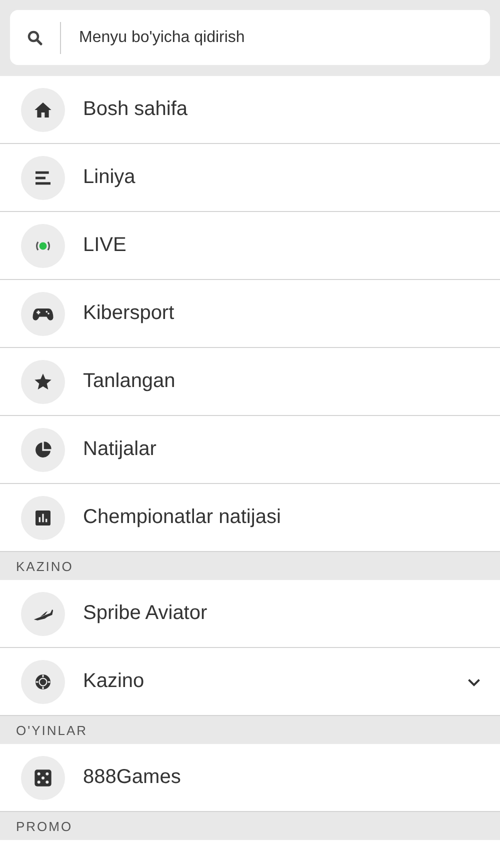 The height and width of the screenshot is (853, 500). I want to click on menu-label: LIVE, so click(105, 245).